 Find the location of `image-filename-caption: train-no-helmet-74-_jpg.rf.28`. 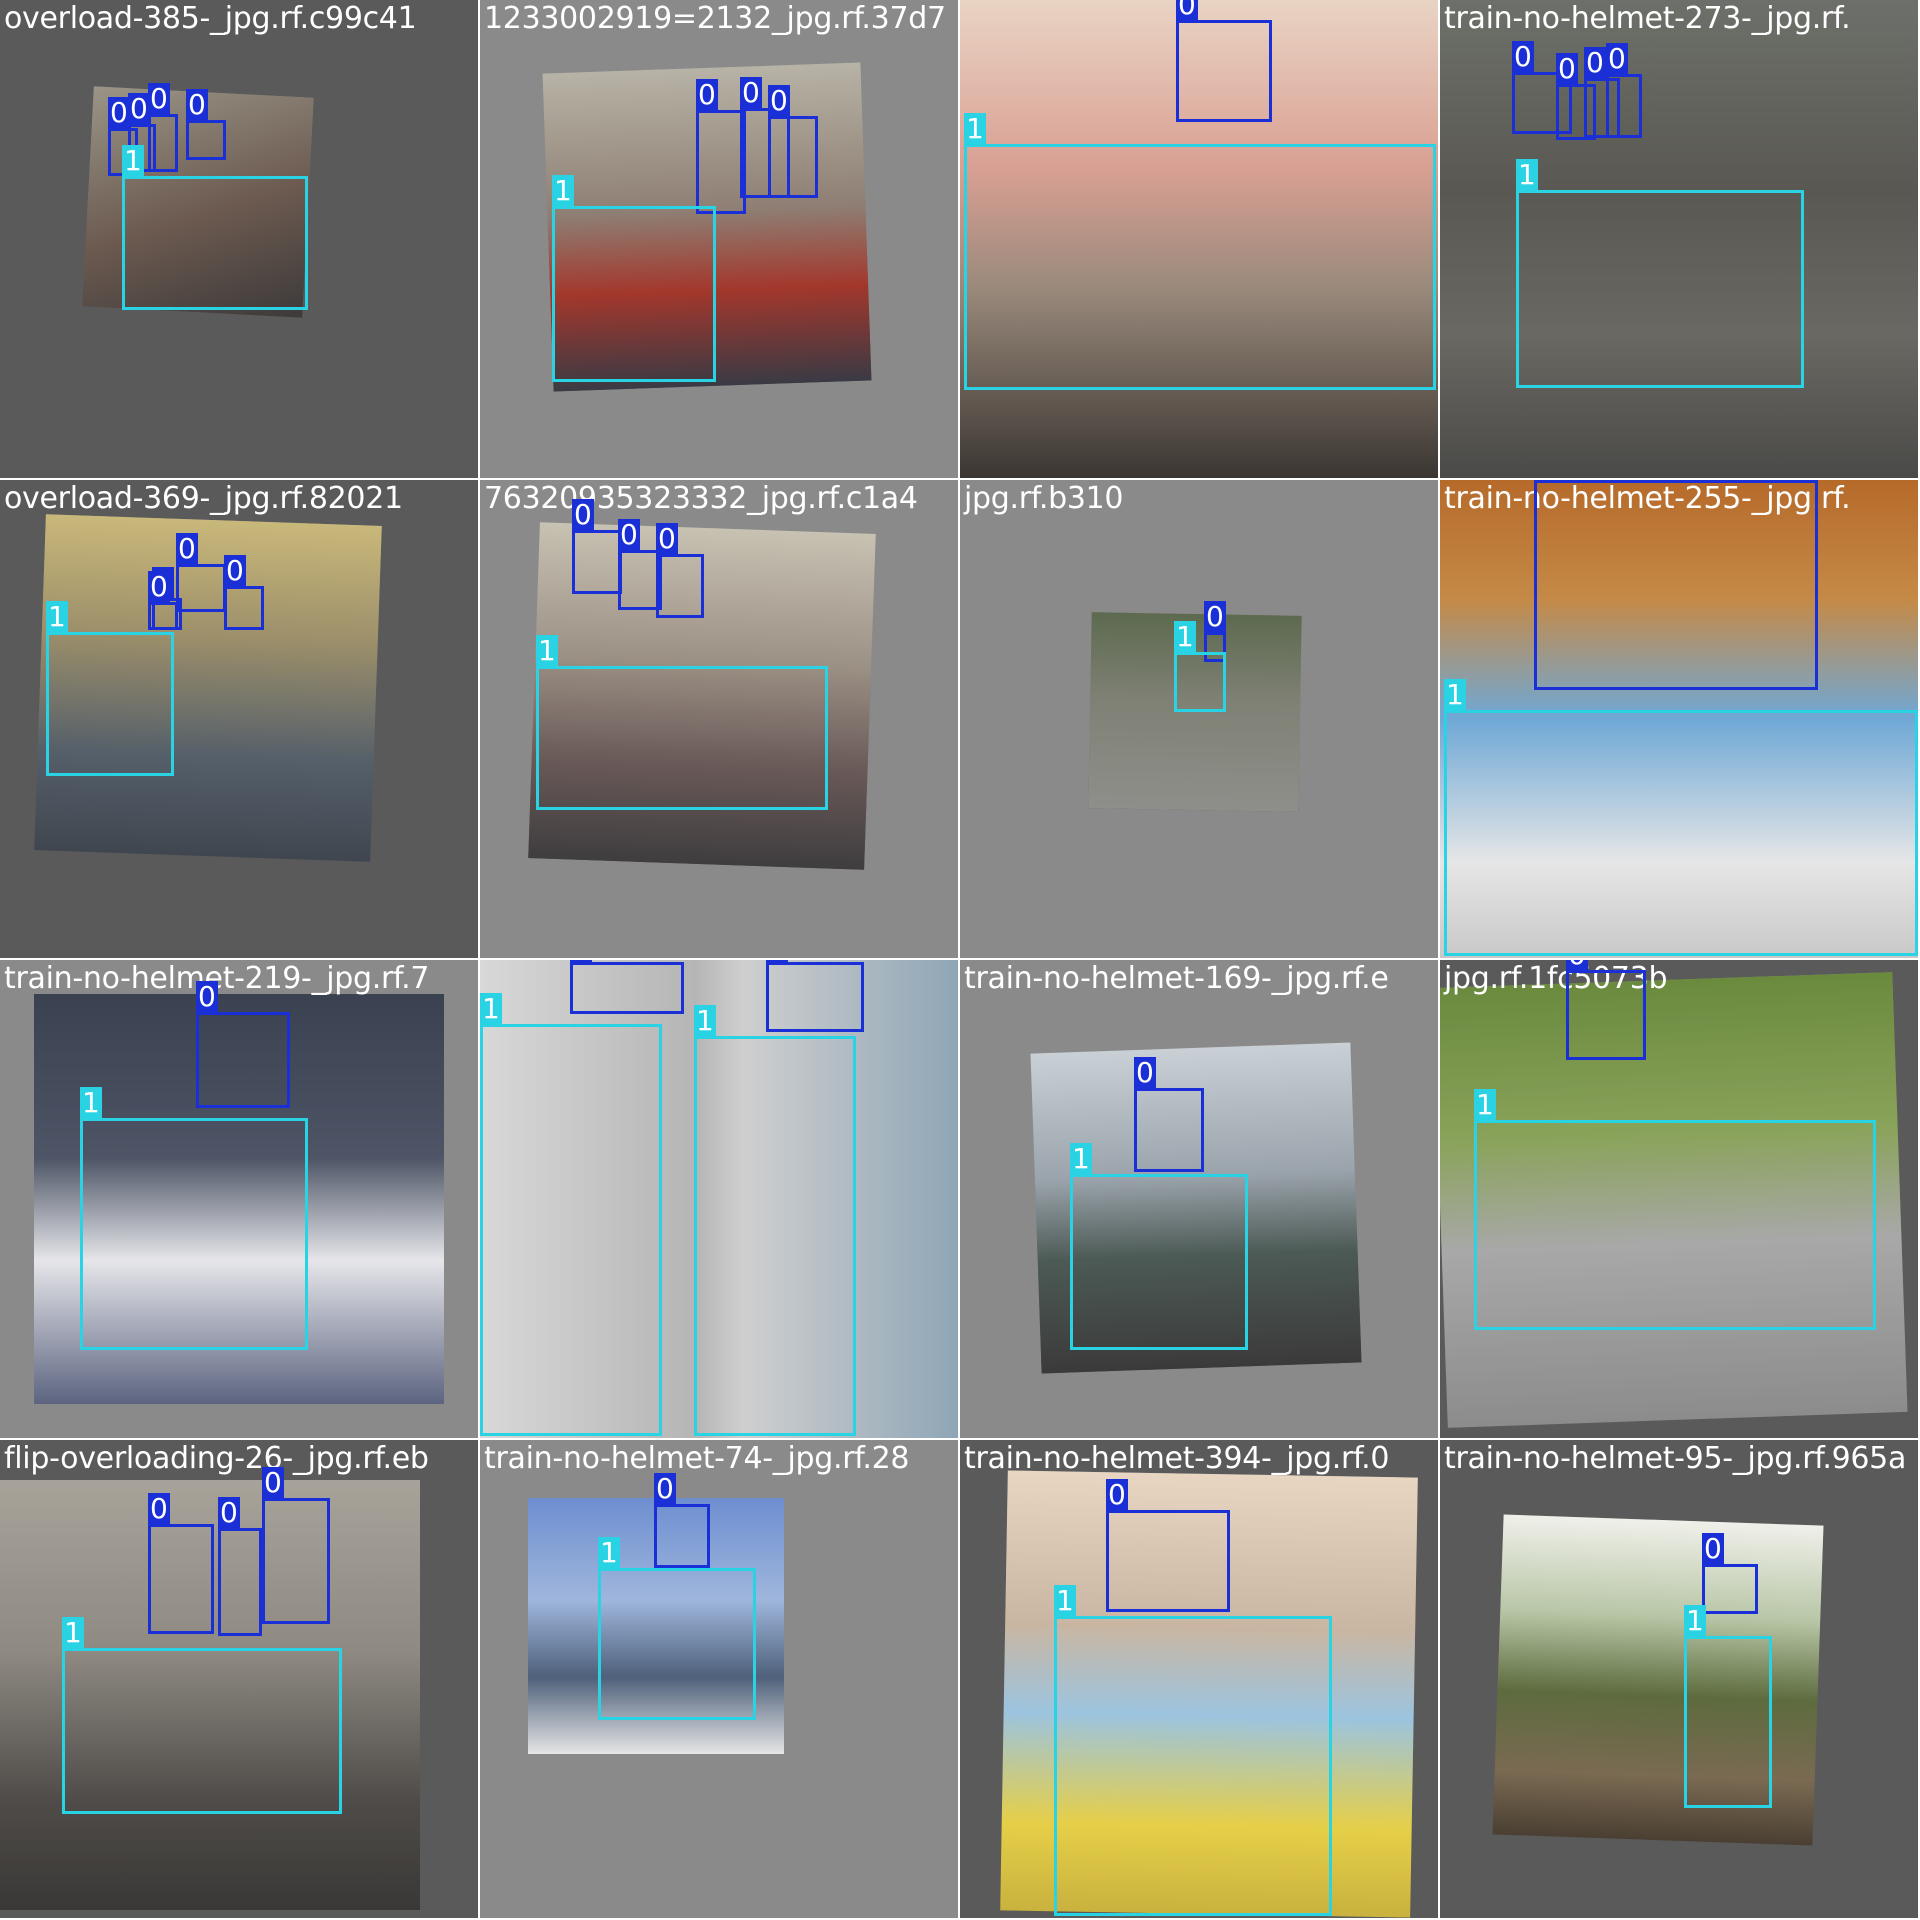

image-filename-caption: train-no-helmet-74-_jpg.rf.28 is located at coordinates (697, 1458).